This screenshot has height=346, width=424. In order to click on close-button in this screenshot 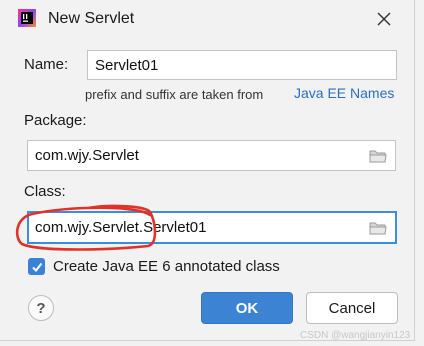, I will do `click(384, 19)`.